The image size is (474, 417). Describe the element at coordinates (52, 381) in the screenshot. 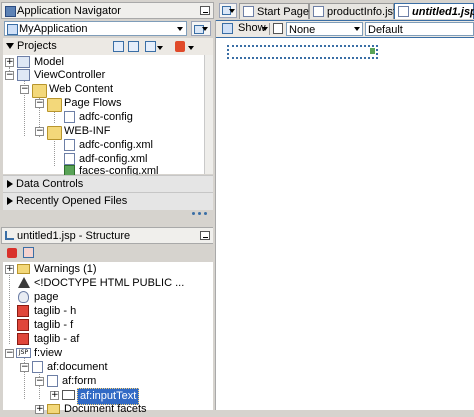

I see `form-icon` at that location.